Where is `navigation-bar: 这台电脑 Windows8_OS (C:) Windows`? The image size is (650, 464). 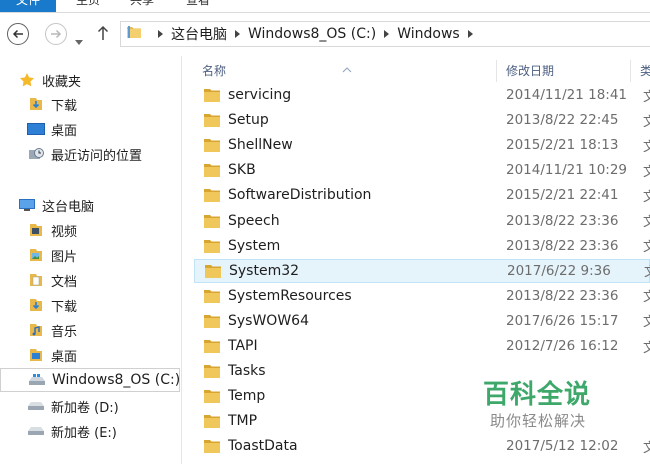
navigation-bar: 这台电脑 Windows8_OS (C:) Windows is located at coordinates (325, 34).